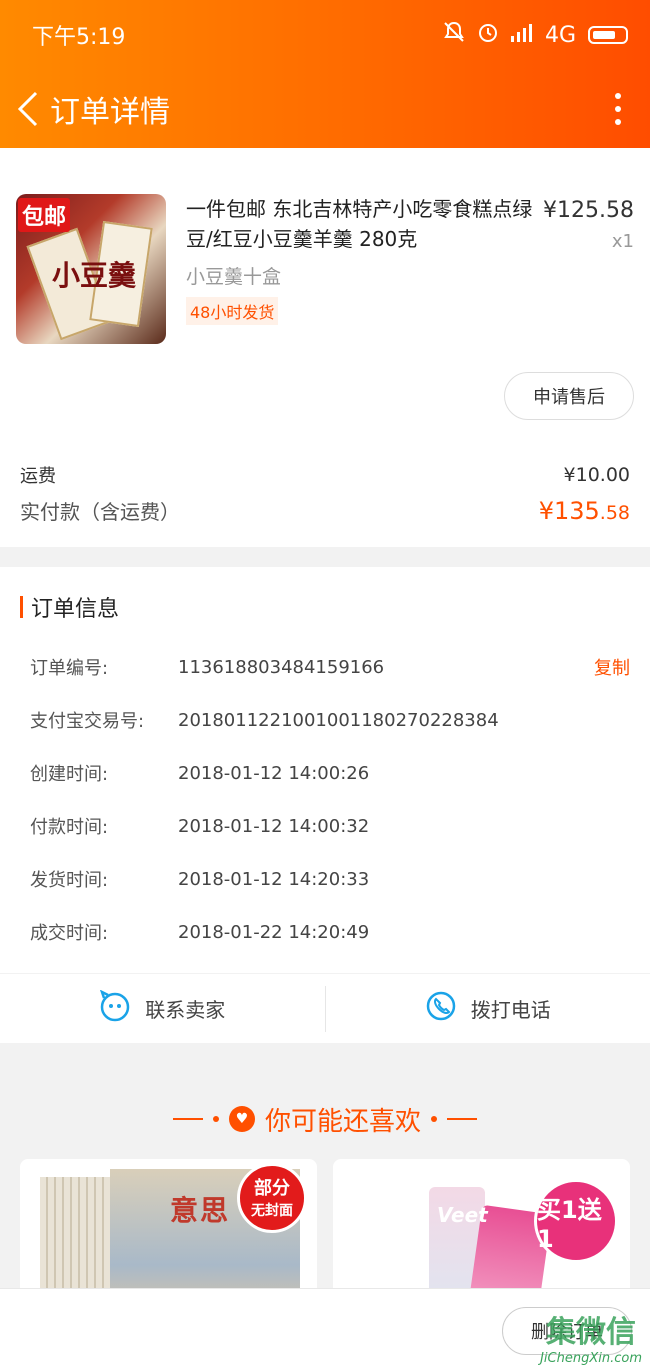 This screenshot has width=650, height=1372. I want to click on signal-icon, so click(521, 35).